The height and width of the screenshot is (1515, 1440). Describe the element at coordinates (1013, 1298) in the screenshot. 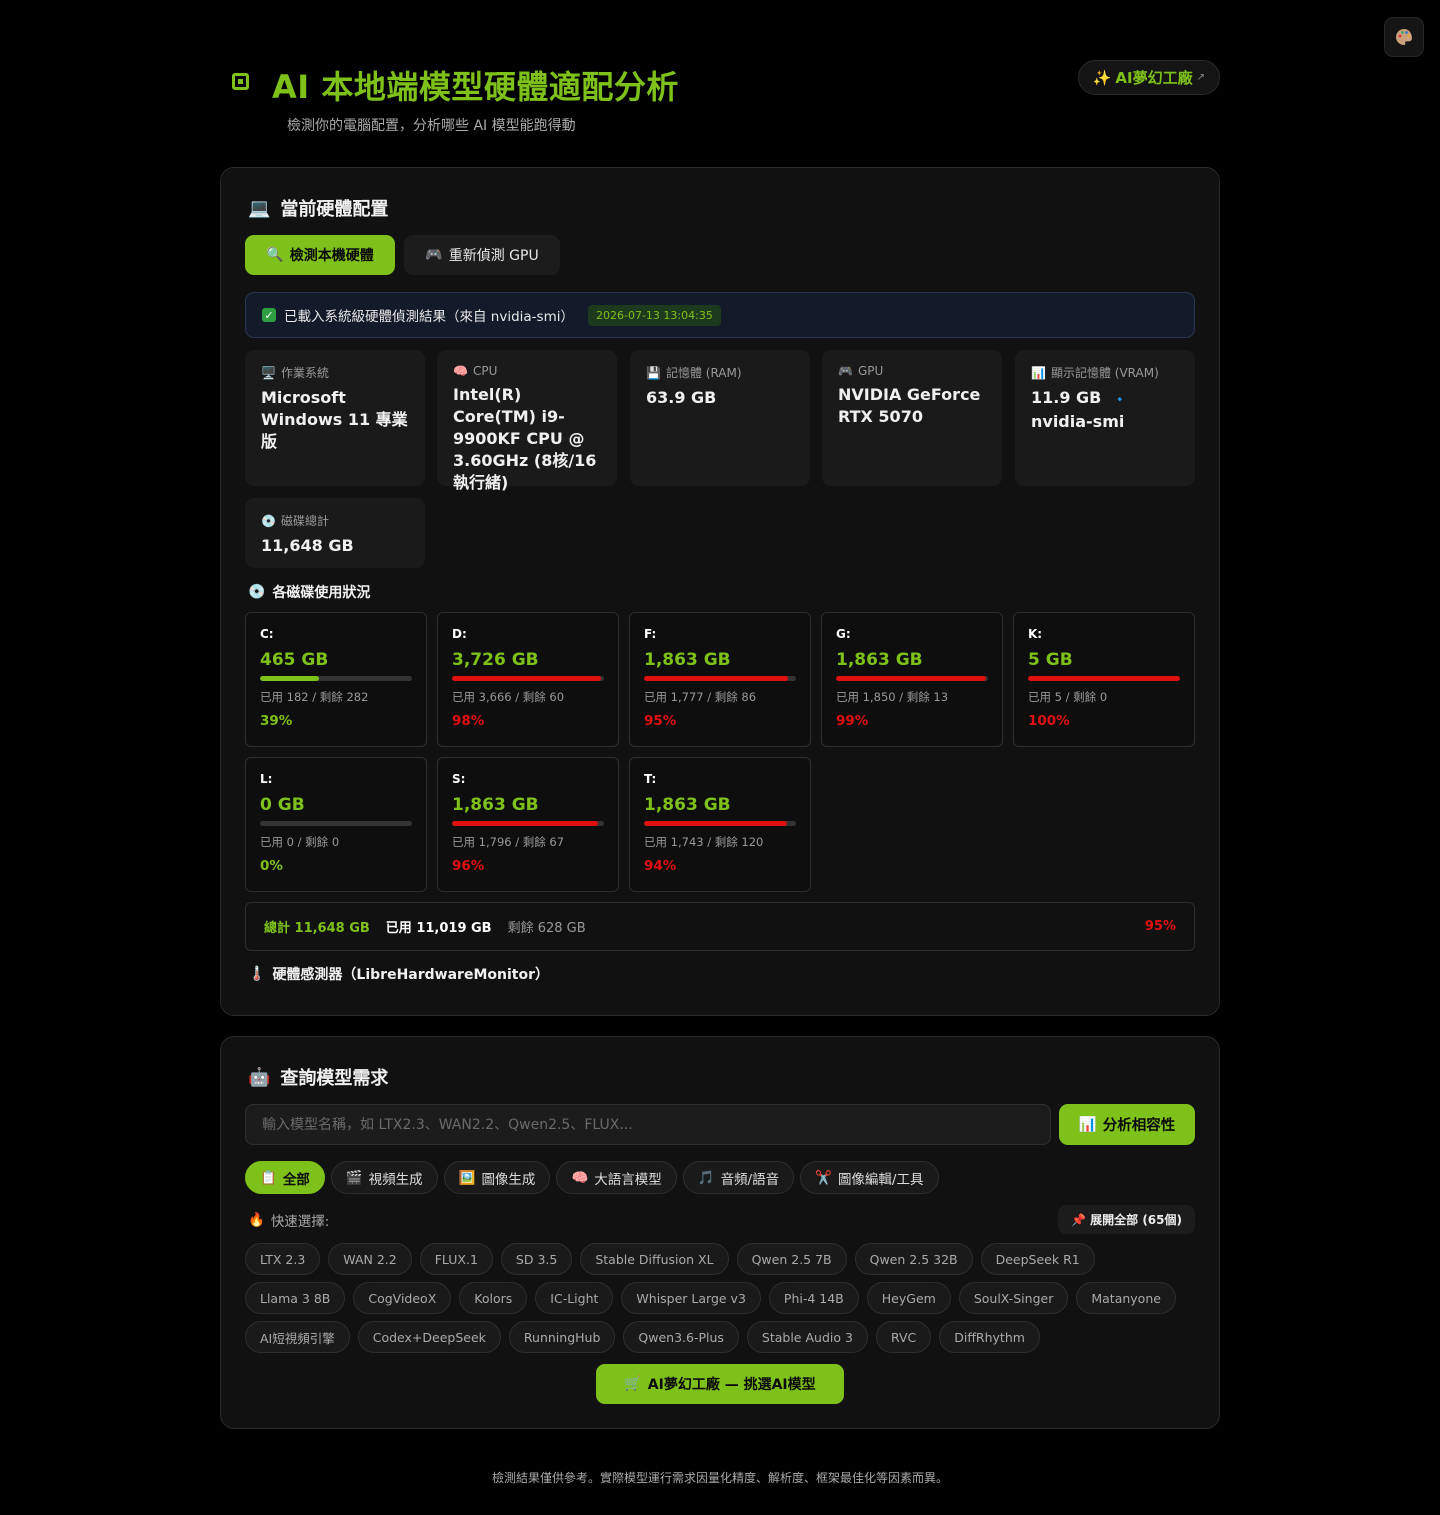

I see `quick-select-chip: SoulX-Singer` at that location.